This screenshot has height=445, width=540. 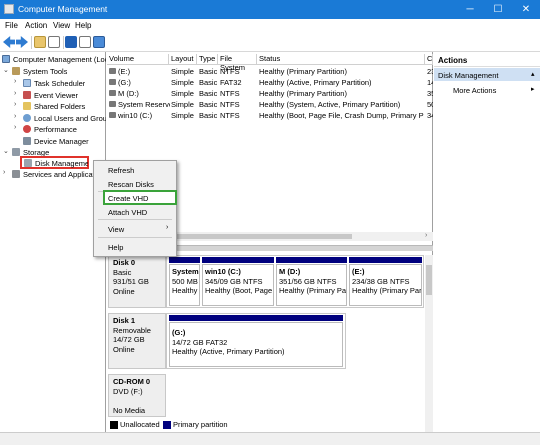 What do you see at coordinates (358, 271) in the screenshot?
I see `partition-name: (E:)` at bounding box center [358, 271].